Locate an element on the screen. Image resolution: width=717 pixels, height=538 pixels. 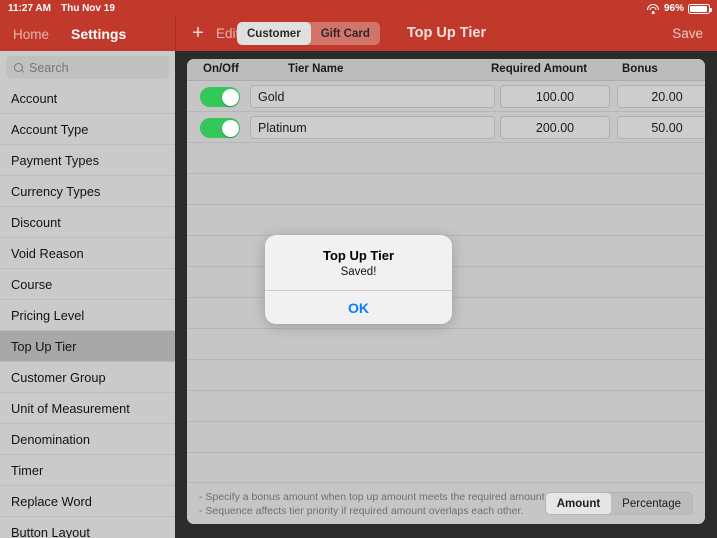
alert-title: Top Up Tier is located at coordinates (358, 255).